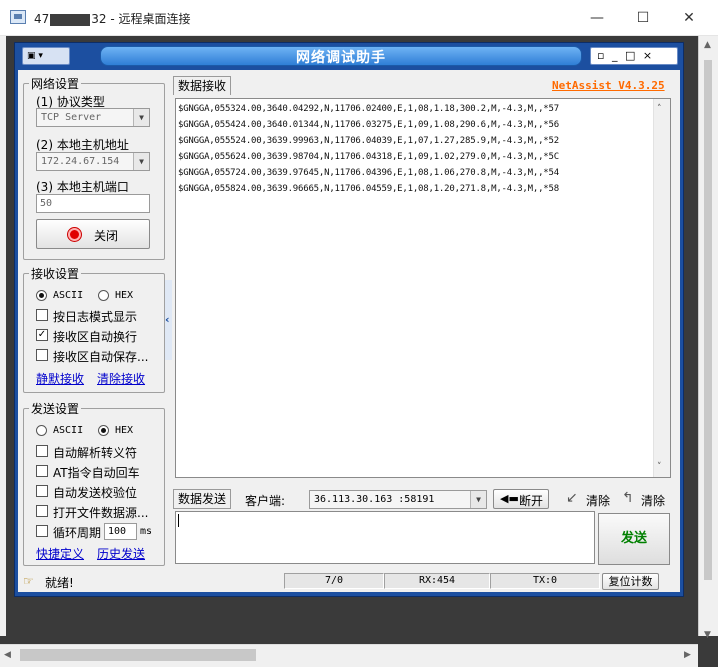  Describe the element at coordinates (7, 655) in the screenshot. I see `scroll-left-arrow-icon: ◀` at that location.